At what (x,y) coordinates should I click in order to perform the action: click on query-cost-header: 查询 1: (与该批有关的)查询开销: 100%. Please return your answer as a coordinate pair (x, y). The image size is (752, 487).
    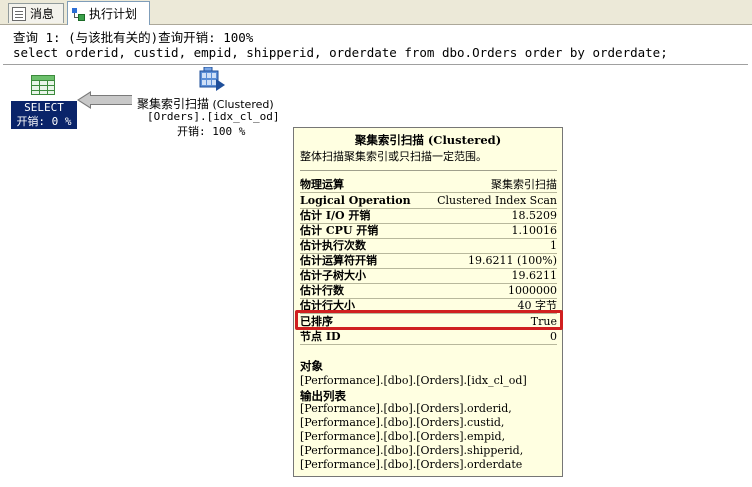
    Looking at the image, I should click on (133, 37).